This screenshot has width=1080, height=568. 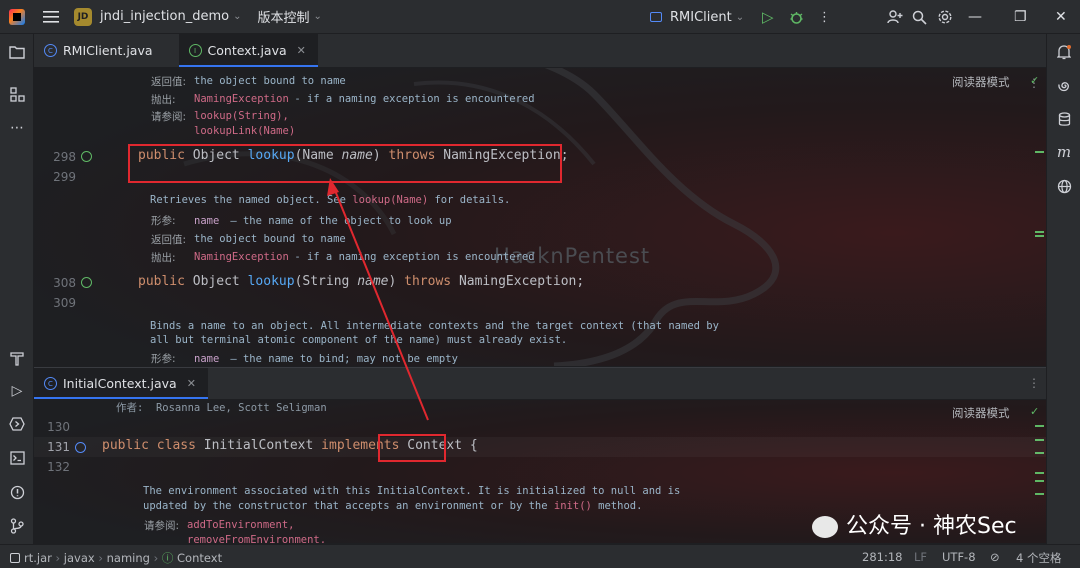 I want to click on line-number: 299, so click(x=64, y=177).